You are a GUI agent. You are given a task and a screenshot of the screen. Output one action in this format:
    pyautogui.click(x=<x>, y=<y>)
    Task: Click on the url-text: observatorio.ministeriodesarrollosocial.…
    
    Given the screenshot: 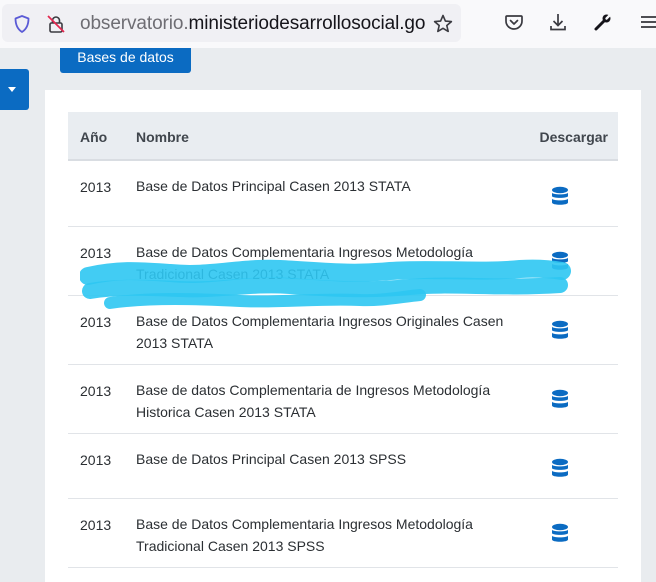 What is the action you would take?
    pyautogui.click(x=253, y=24)
    